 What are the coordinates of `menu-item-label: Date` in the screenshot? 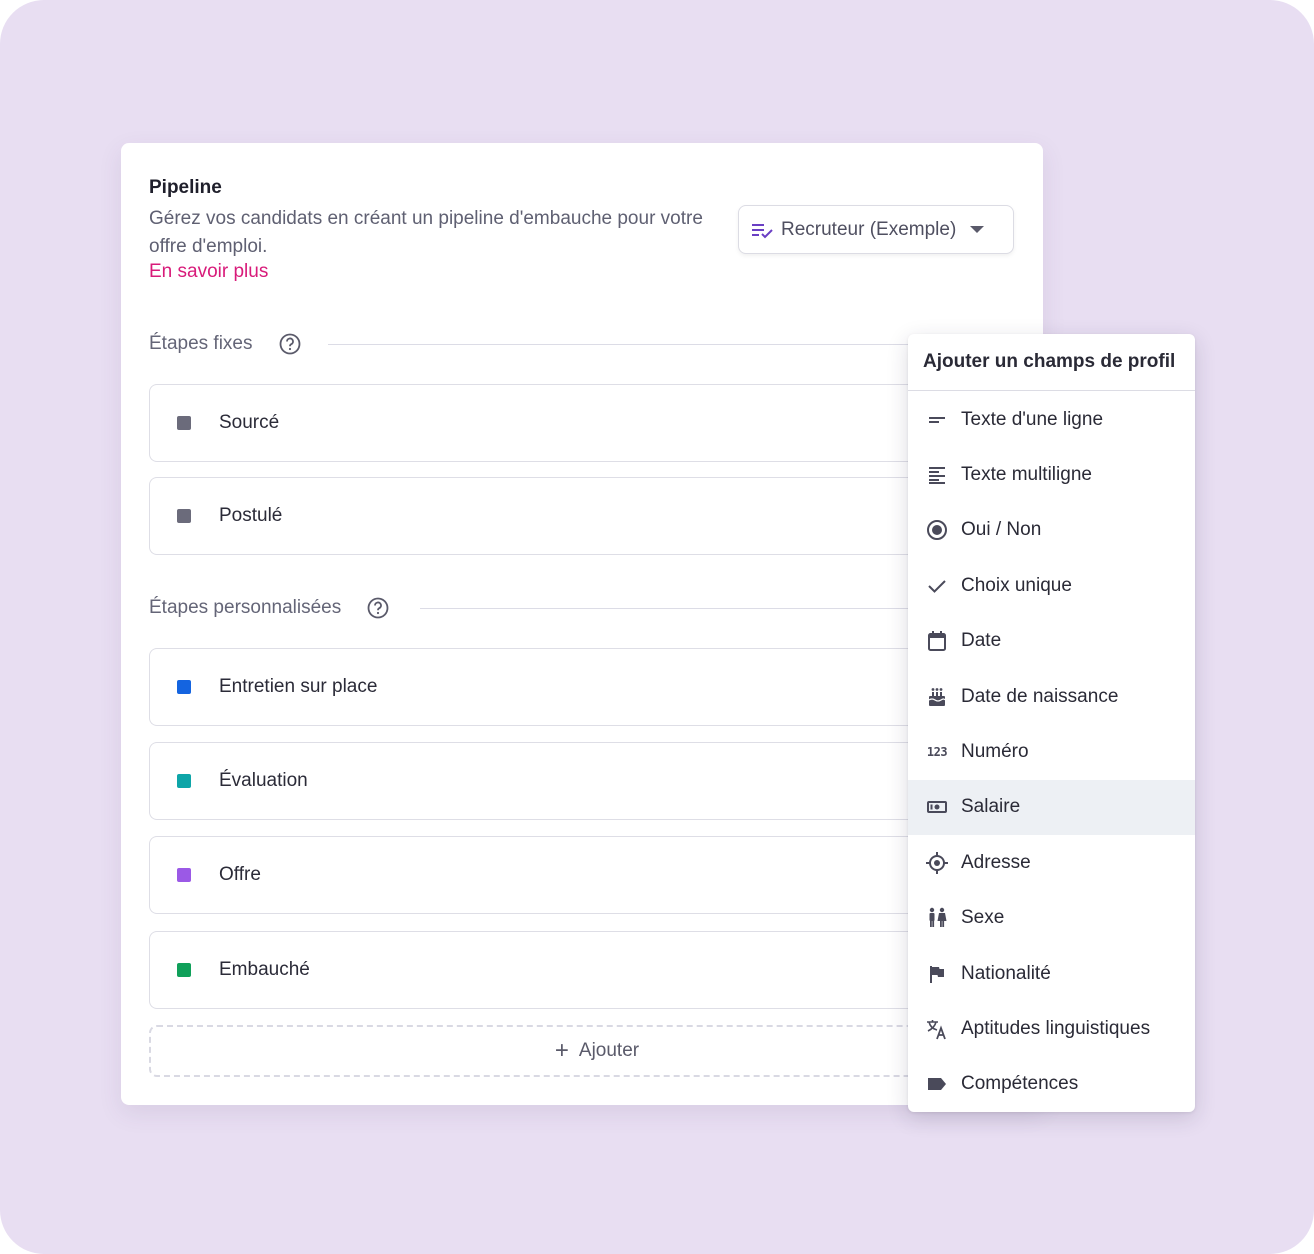 It's located at (981, 641).